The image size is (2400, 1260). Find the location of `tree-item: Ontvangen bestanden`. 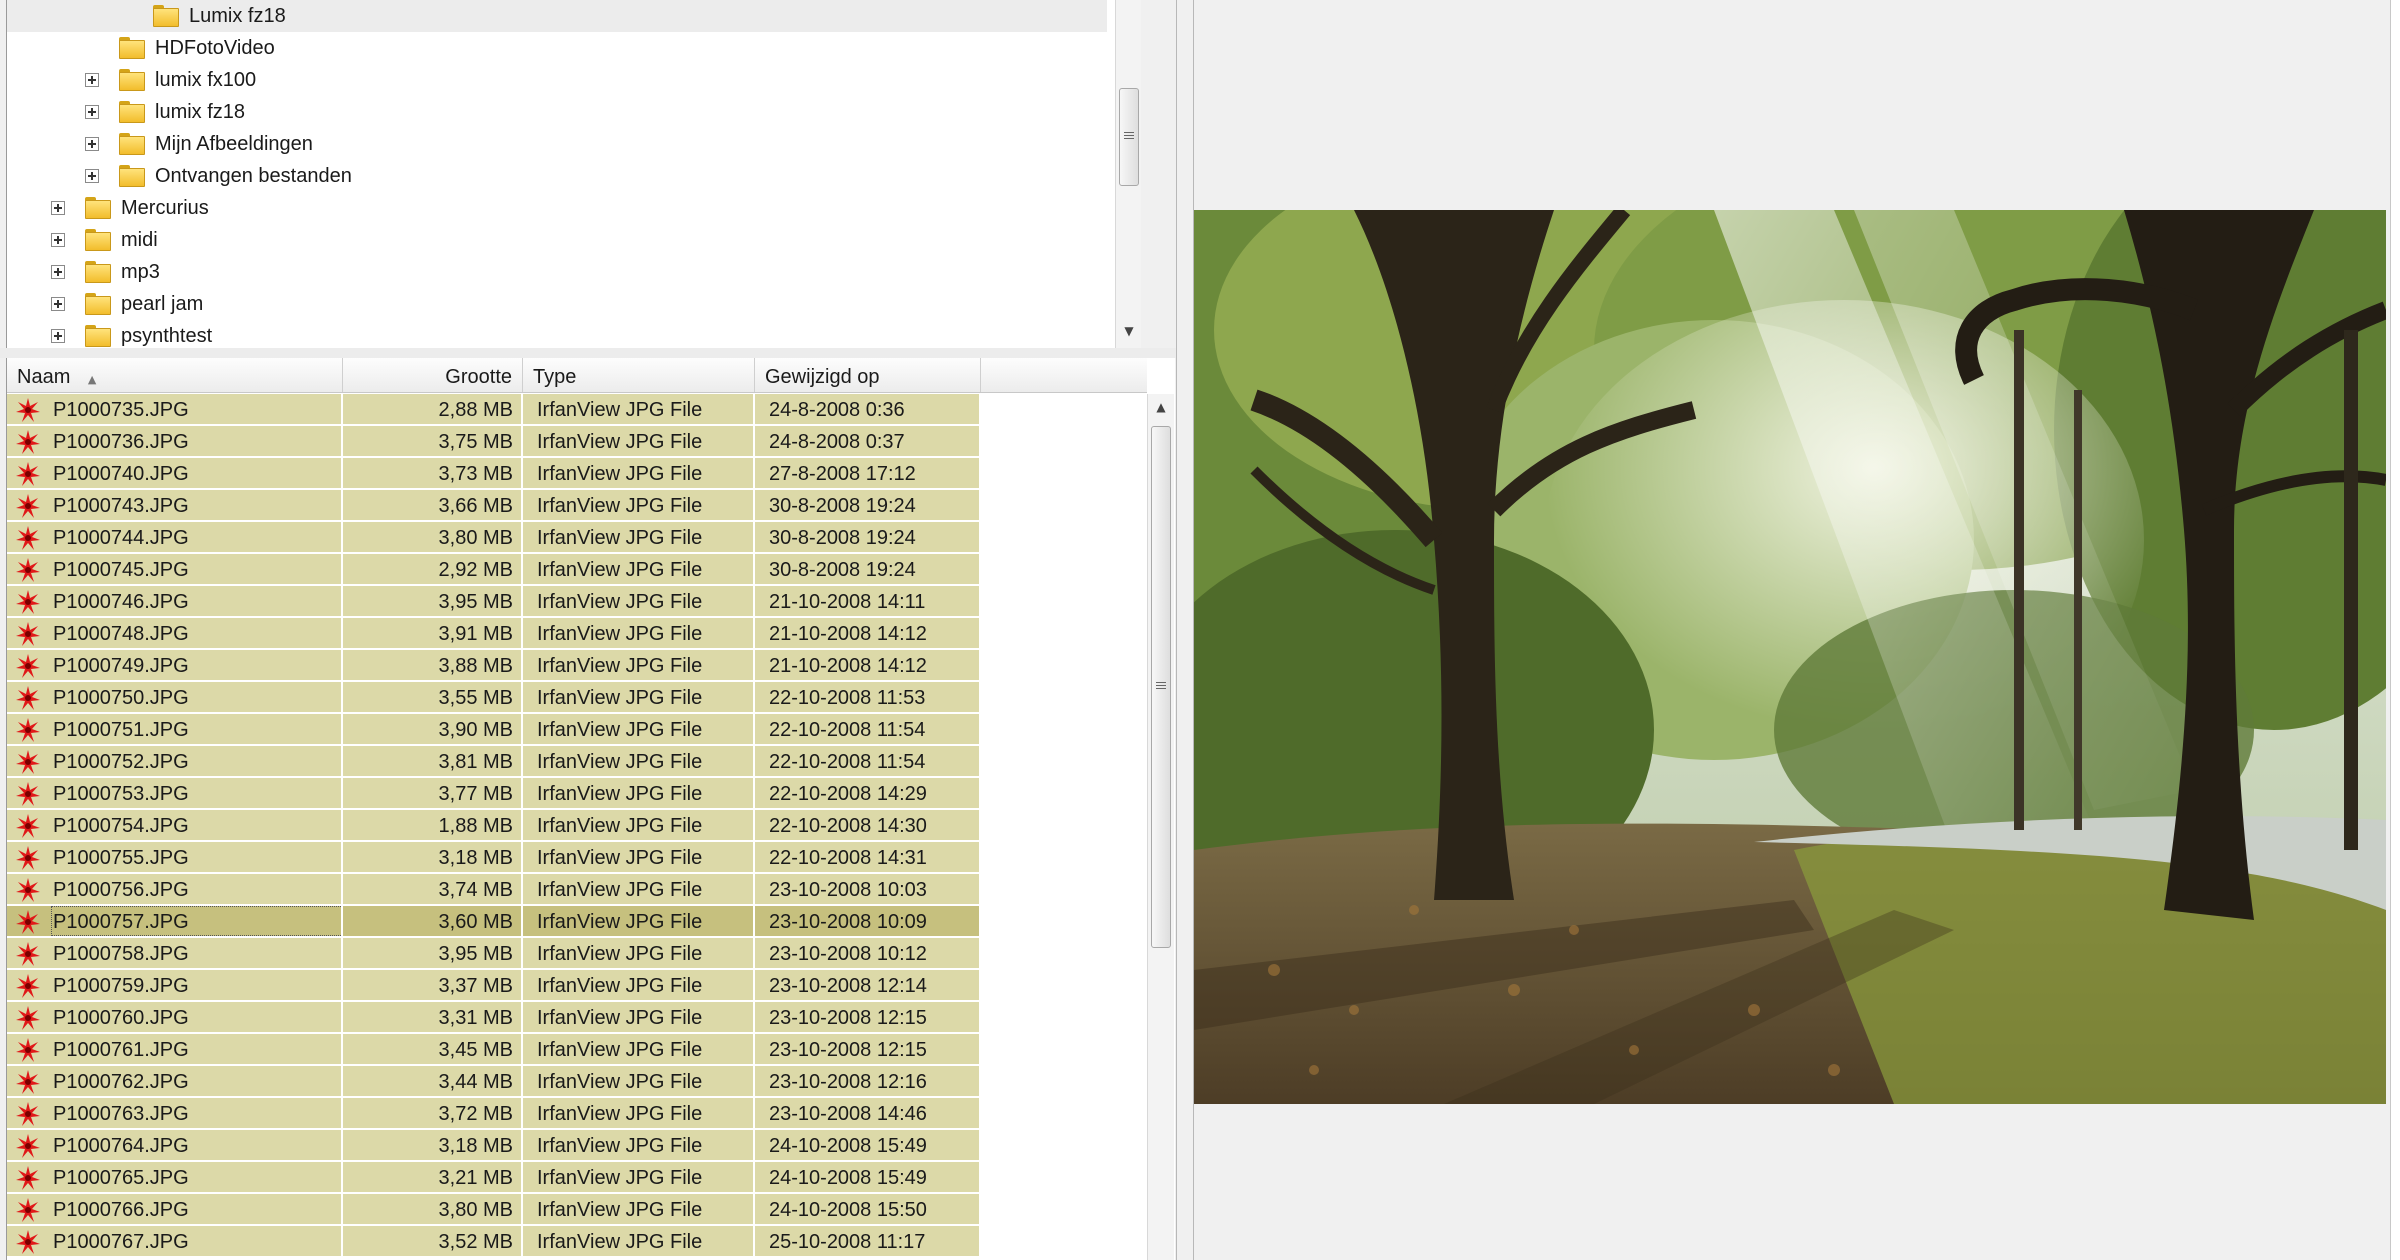

tree-item: Ontvangen bestanden is located at coordinates (557, 176).